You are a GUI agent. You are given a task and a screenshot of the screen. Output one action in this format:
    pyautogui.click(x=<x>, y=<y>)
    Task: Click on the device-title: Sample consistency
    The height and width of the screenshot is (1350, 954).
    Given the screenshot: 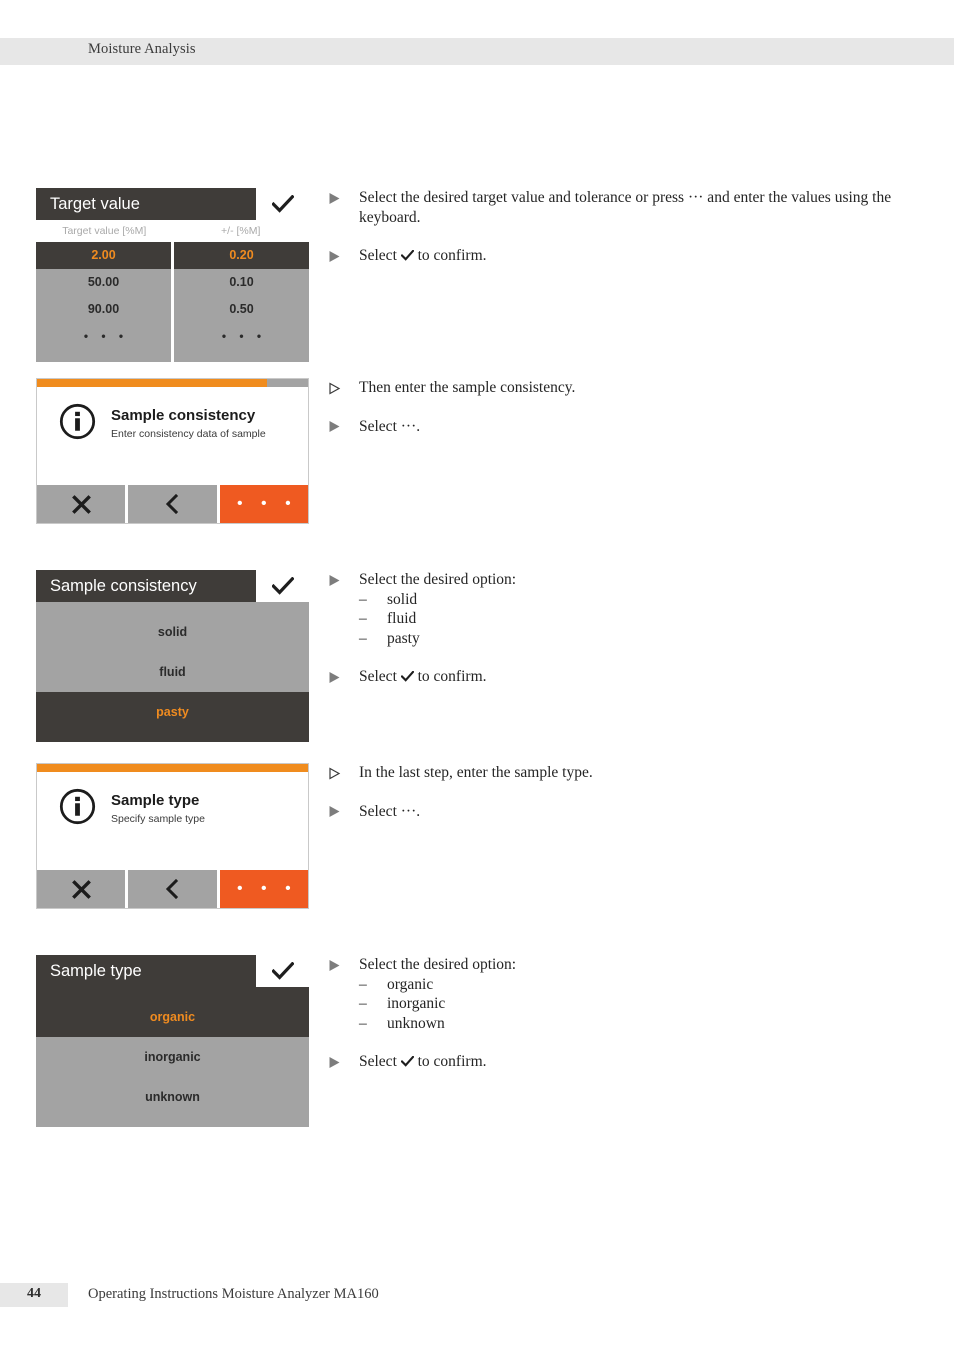 What is the action you would take?
    pyautogui.click(x=146, y=586)
    